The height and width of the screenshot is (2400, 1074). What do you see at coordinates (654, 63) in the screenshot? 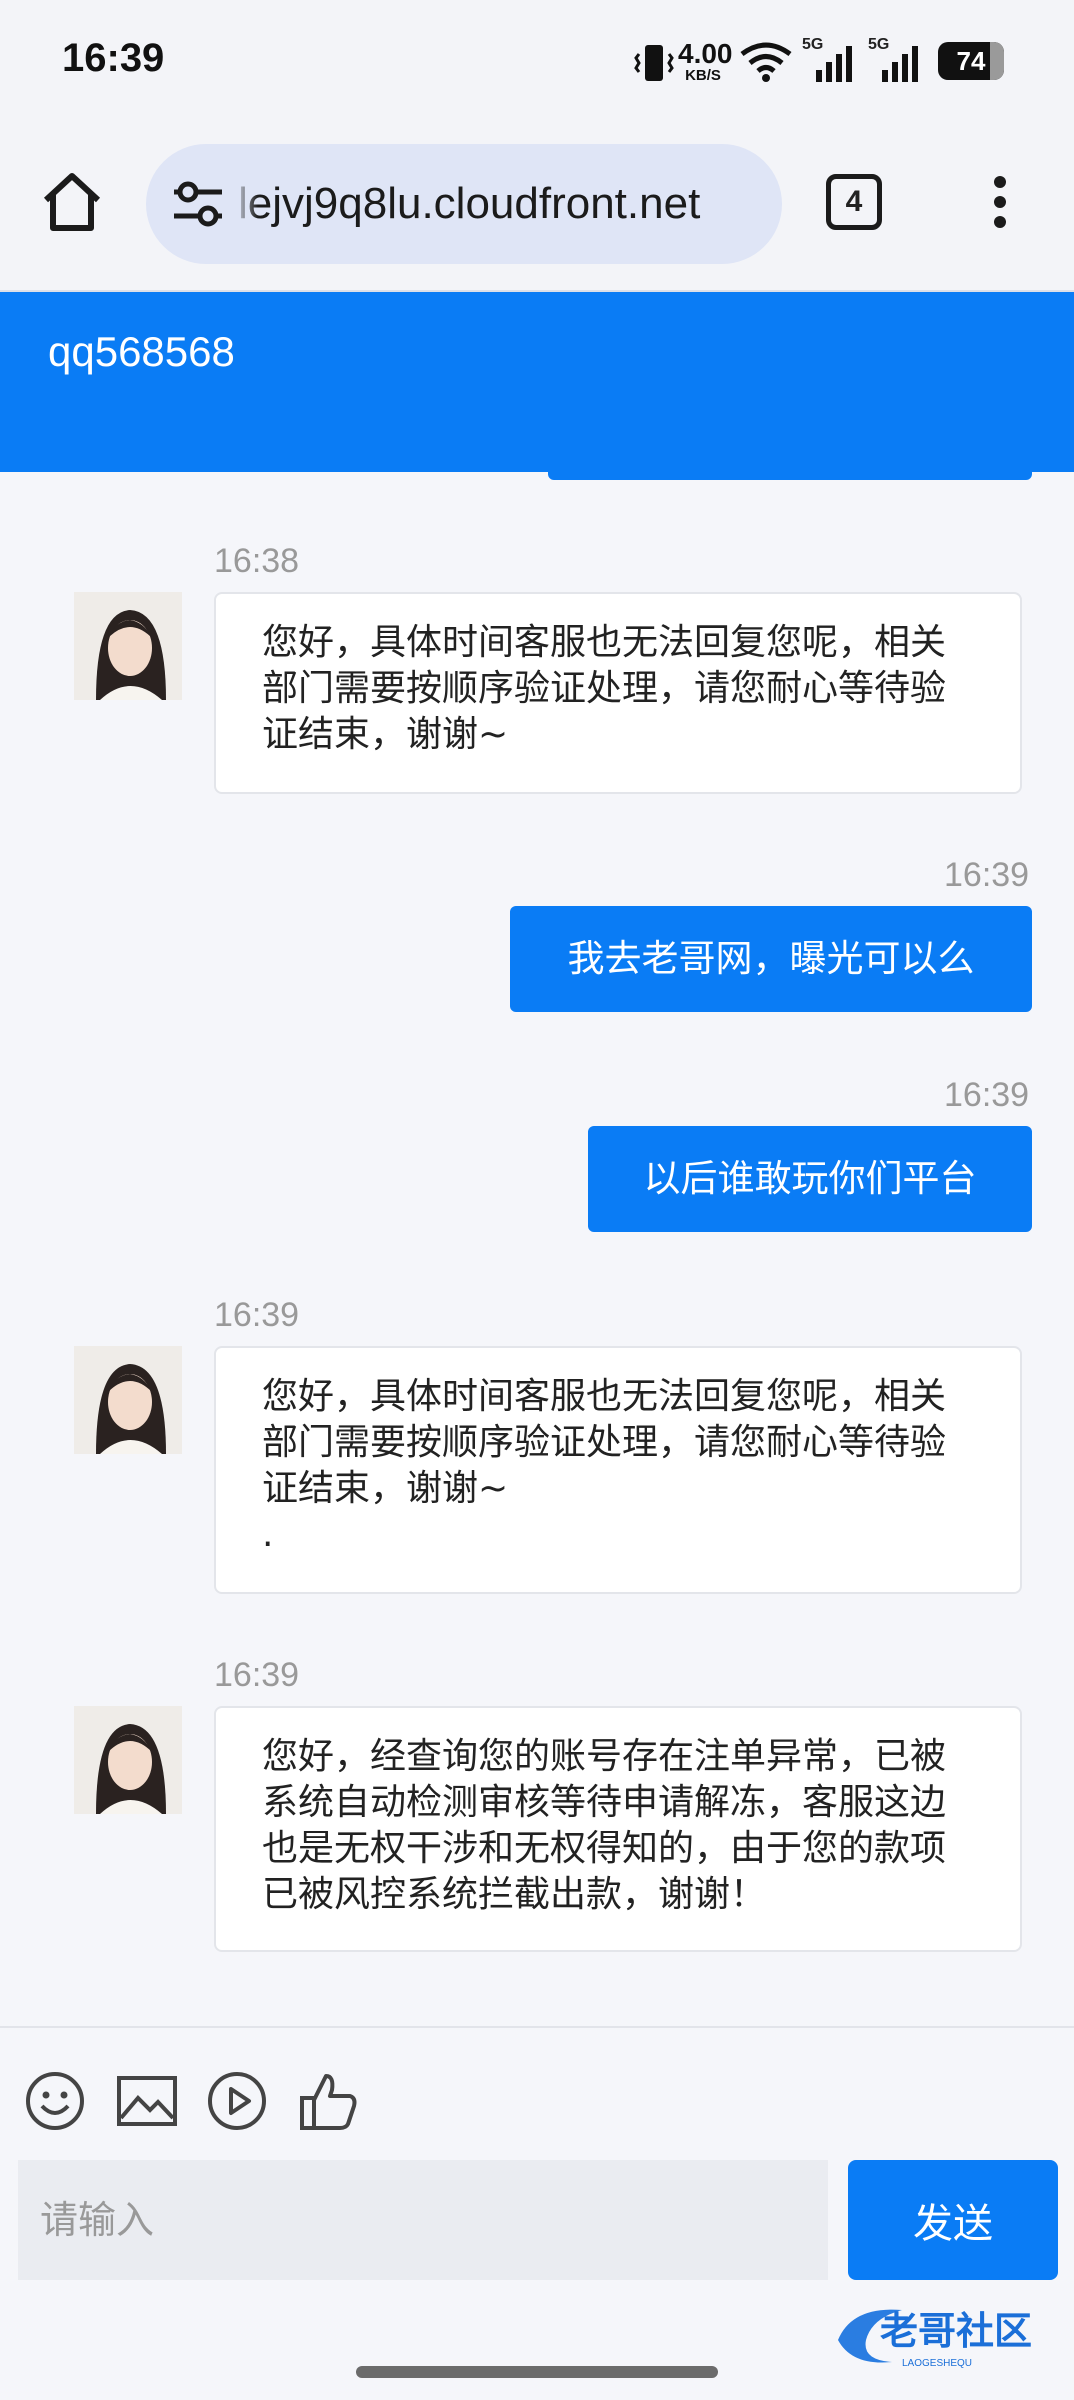
I see `vibrate-icon` at bounding box center [654, 63].